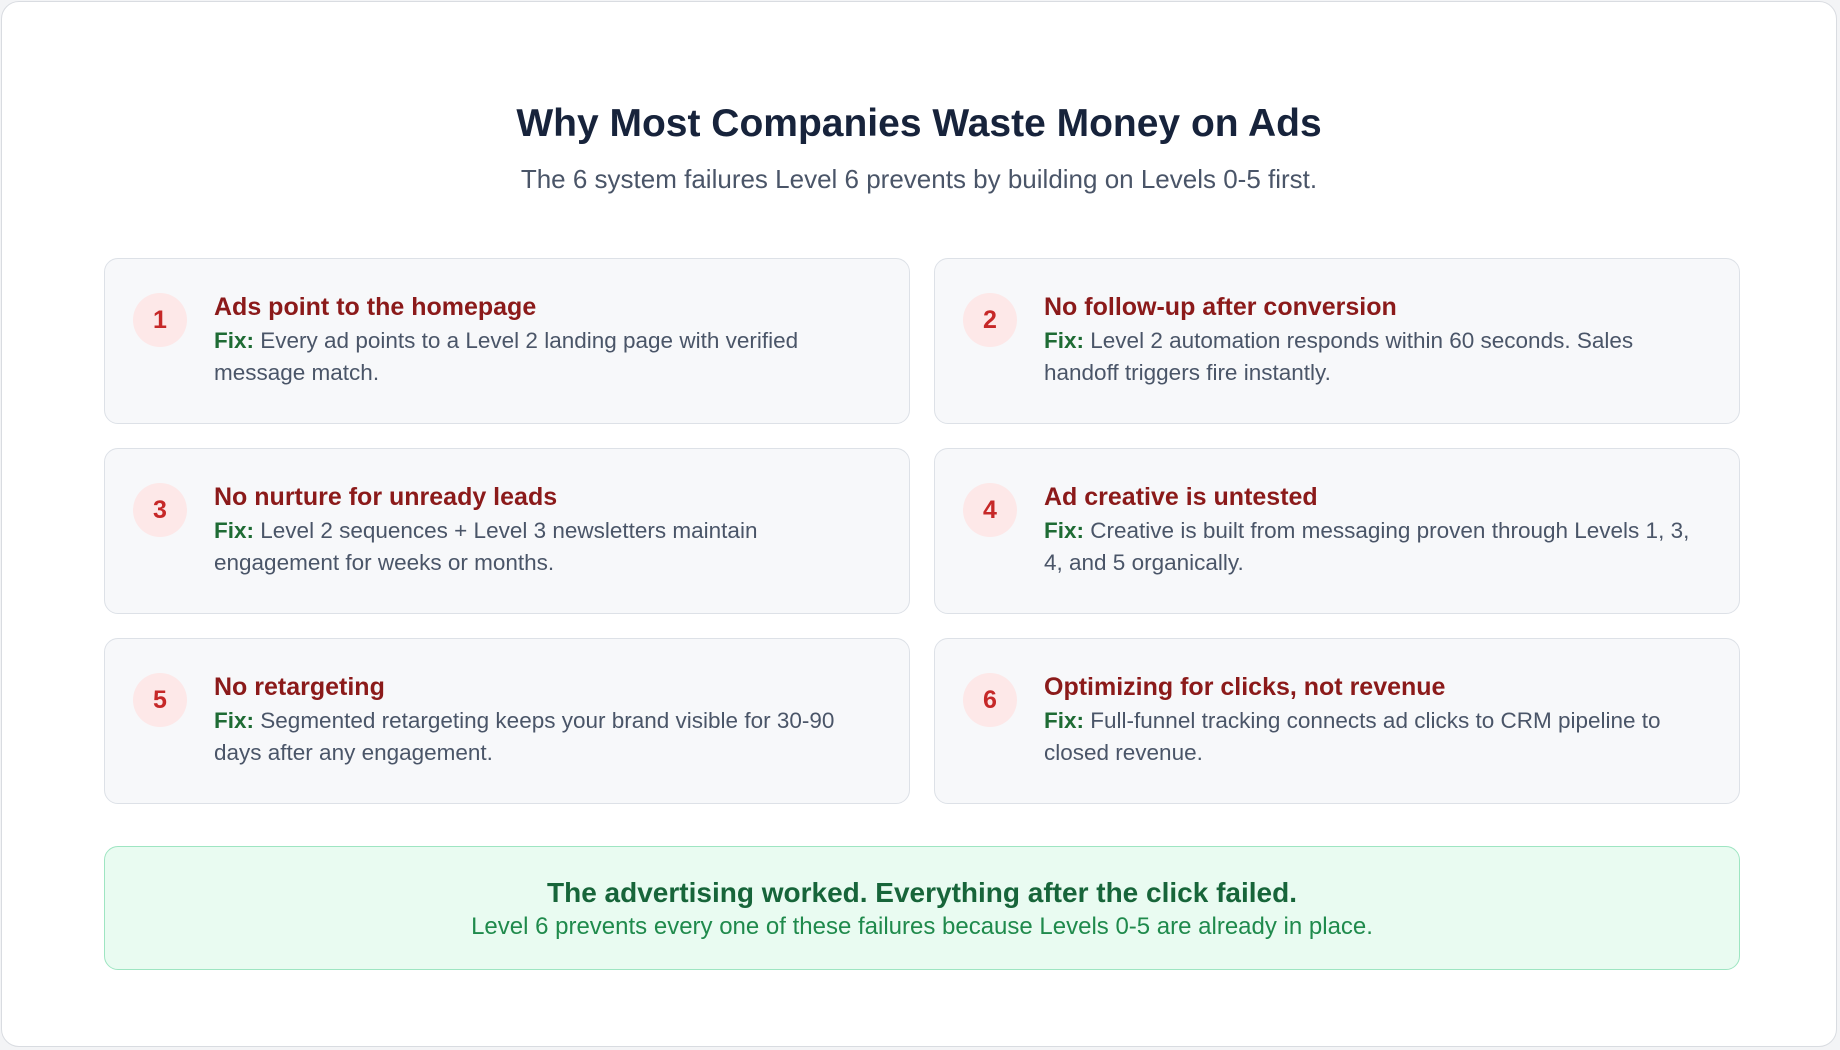 The height and width of the screenshot is (1050, 1840). Describe the element at coordinates (990, 320) in the screenshot. I see `failure-number-badge: 2` at that location.